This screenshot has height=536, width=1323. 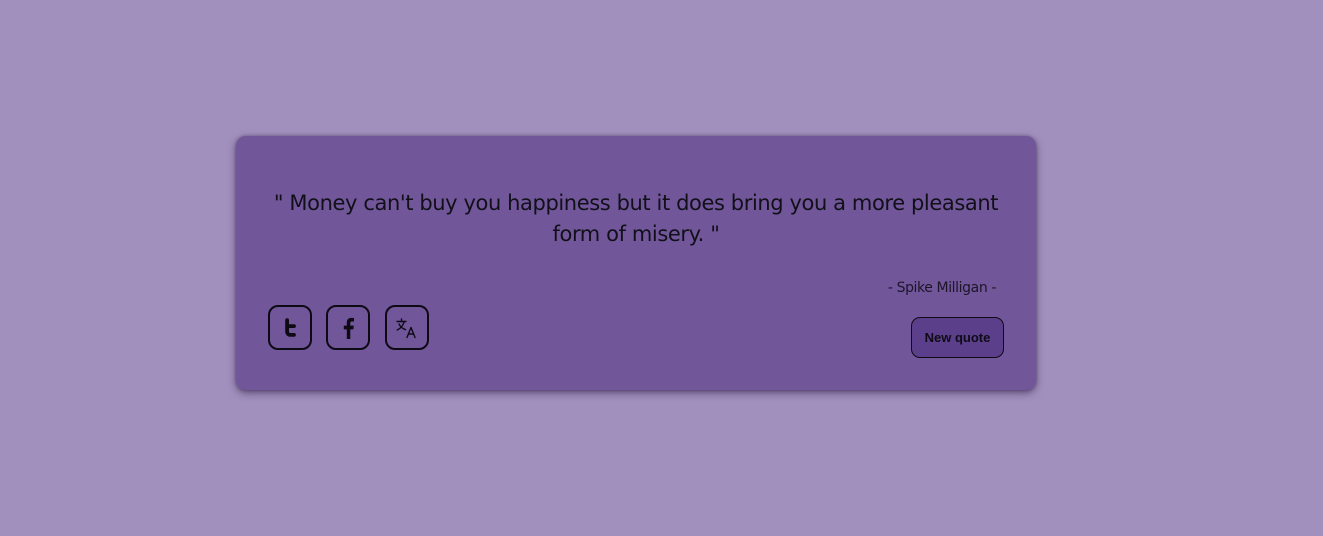 I want to click on tweet-button, so click(x=290, y=327).